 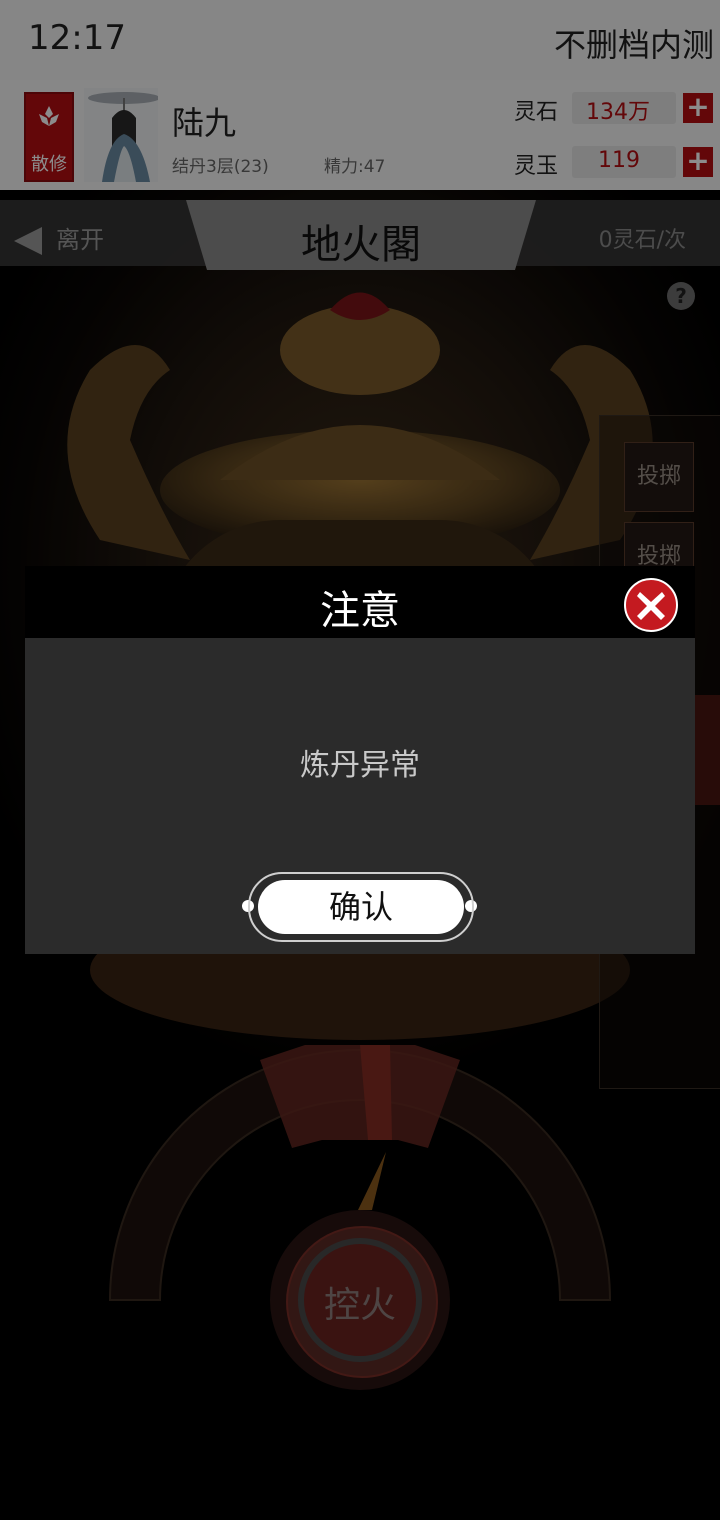 I want to click on close-icon, so click(x=651, y=606).